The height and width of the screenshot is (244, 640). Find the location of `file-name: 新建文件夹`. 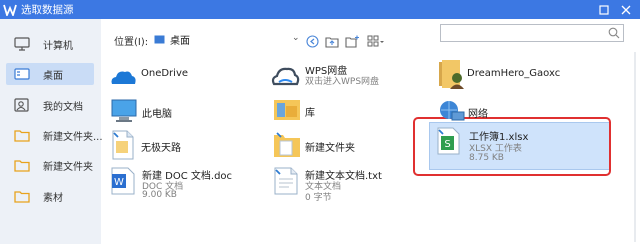

file-name: 新建文件夹 is located at coordinates (330, 148).